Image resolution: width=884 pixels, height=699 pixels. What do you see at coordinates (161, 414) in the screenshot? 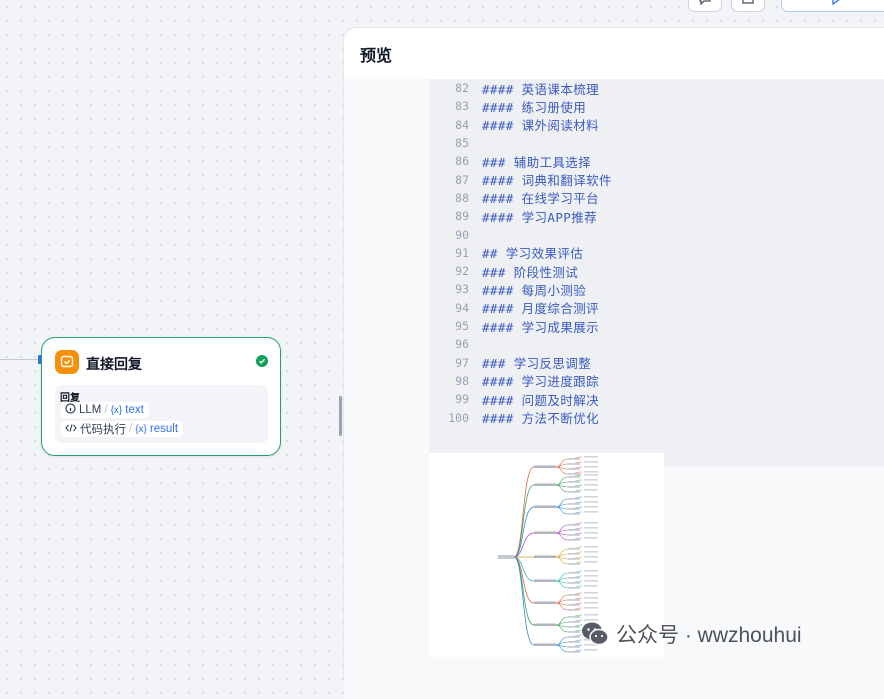
I see `node-body: 回复 LLM / {x} text 代码执行 / {x} result` at bounding box center [161, 414].